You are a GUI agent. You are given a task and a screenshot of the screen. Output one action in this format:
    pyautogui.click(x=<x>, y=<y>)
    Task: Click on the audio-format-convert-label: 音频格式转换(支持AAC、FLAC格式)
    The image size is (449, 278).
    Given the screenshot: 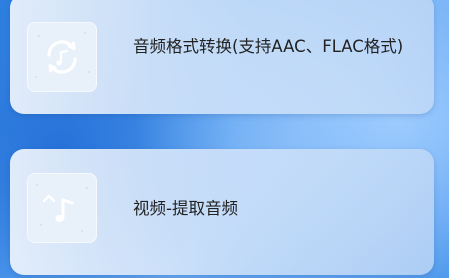 What is the action you would take?
    pyautogui.click(x=268, y=46)
    